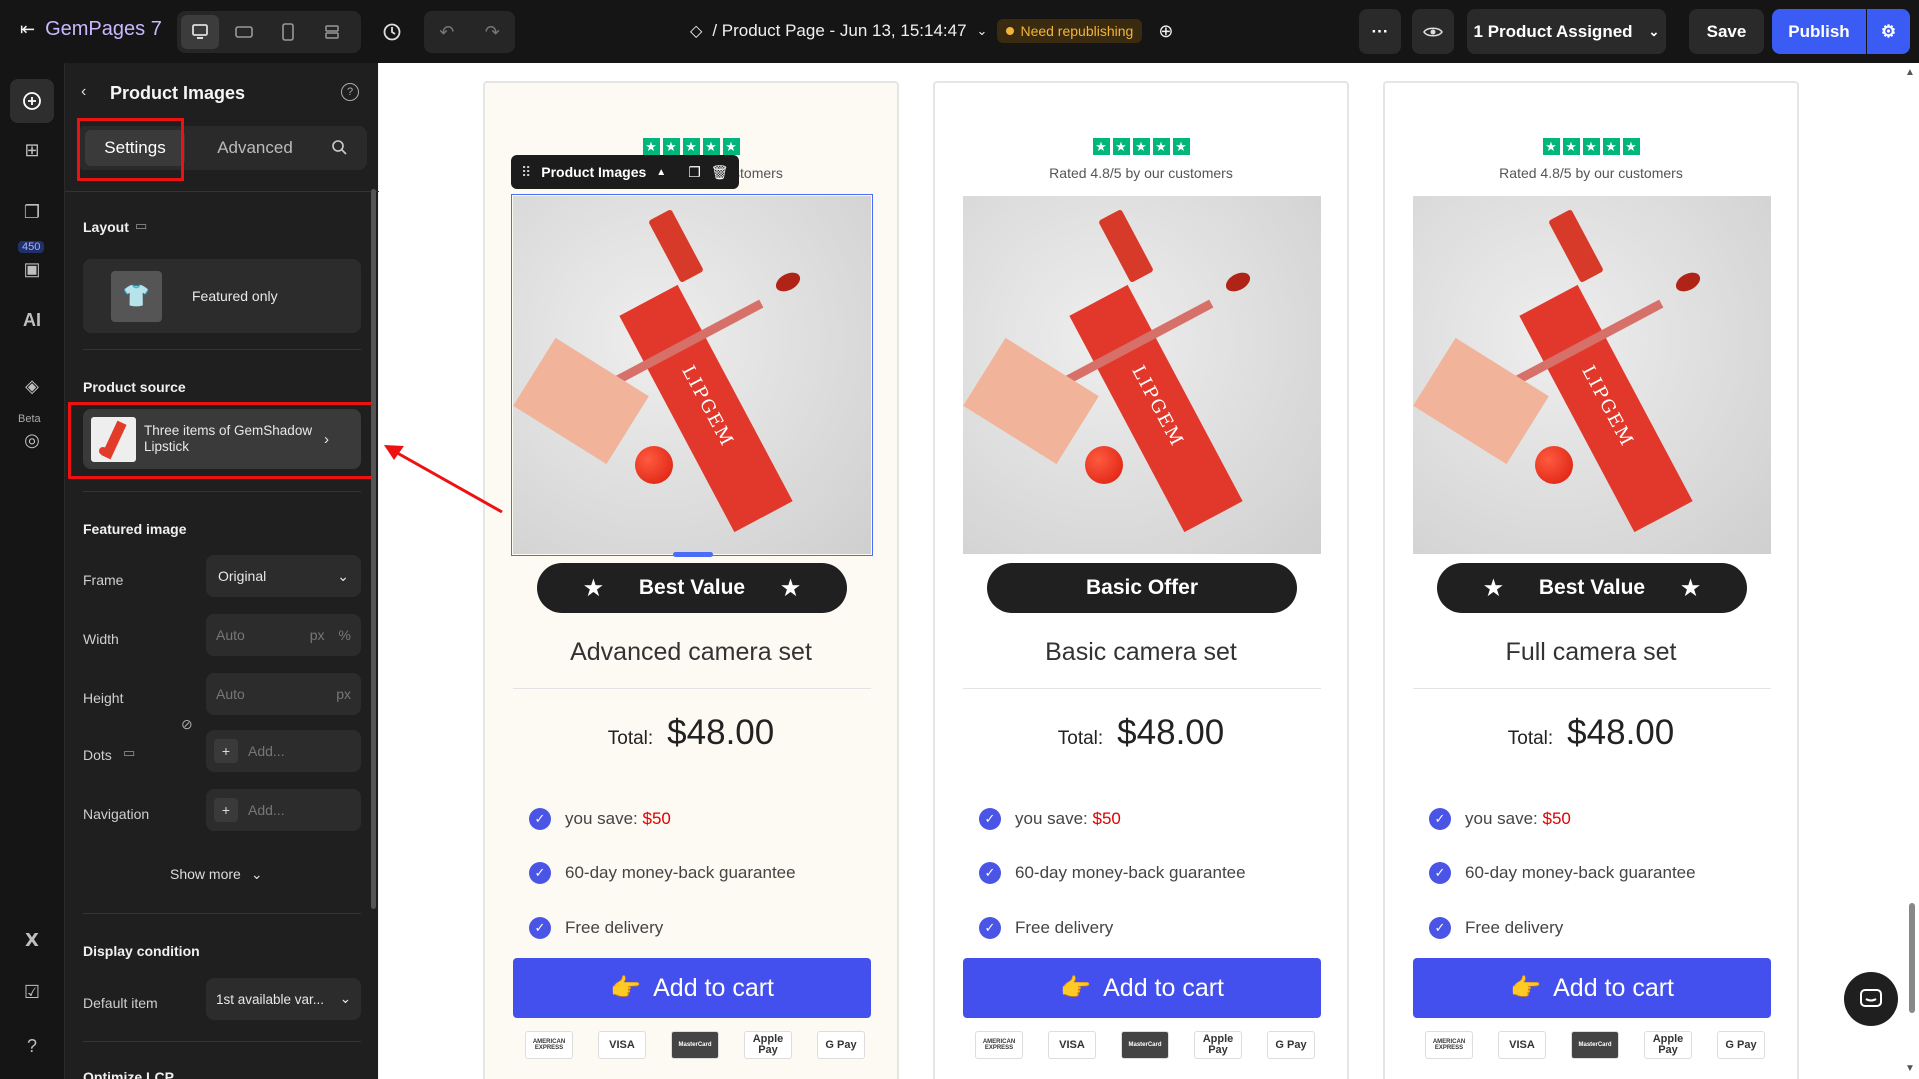 The height and width of the screenshot is (1079, 1919). I want to click on drag-handle-icon: ⠿, so click(526, 172).